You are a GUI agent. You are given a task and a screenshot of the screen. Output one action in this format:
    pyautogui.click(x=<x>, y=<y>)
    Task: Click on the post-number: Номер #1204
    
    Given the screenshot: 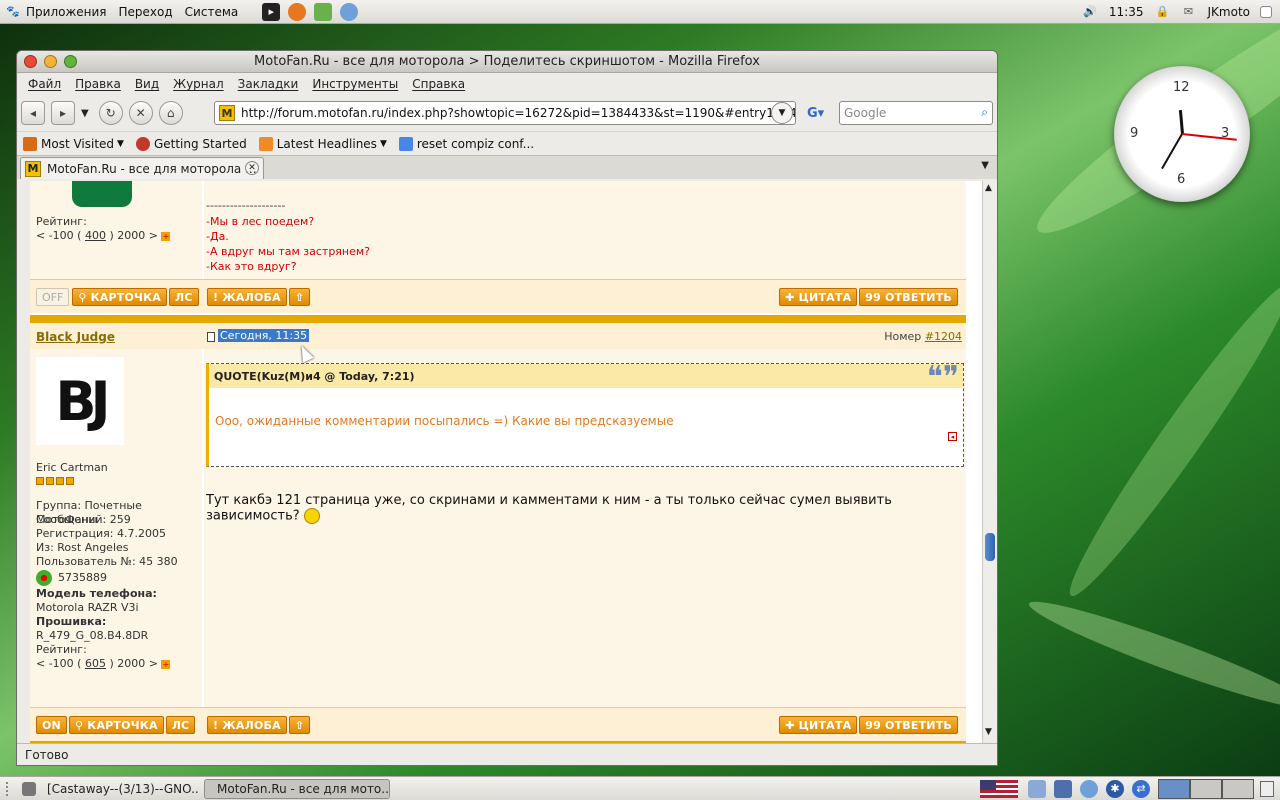 What is the action you would take?
    pyautogui.click(x=923, y=336)
    